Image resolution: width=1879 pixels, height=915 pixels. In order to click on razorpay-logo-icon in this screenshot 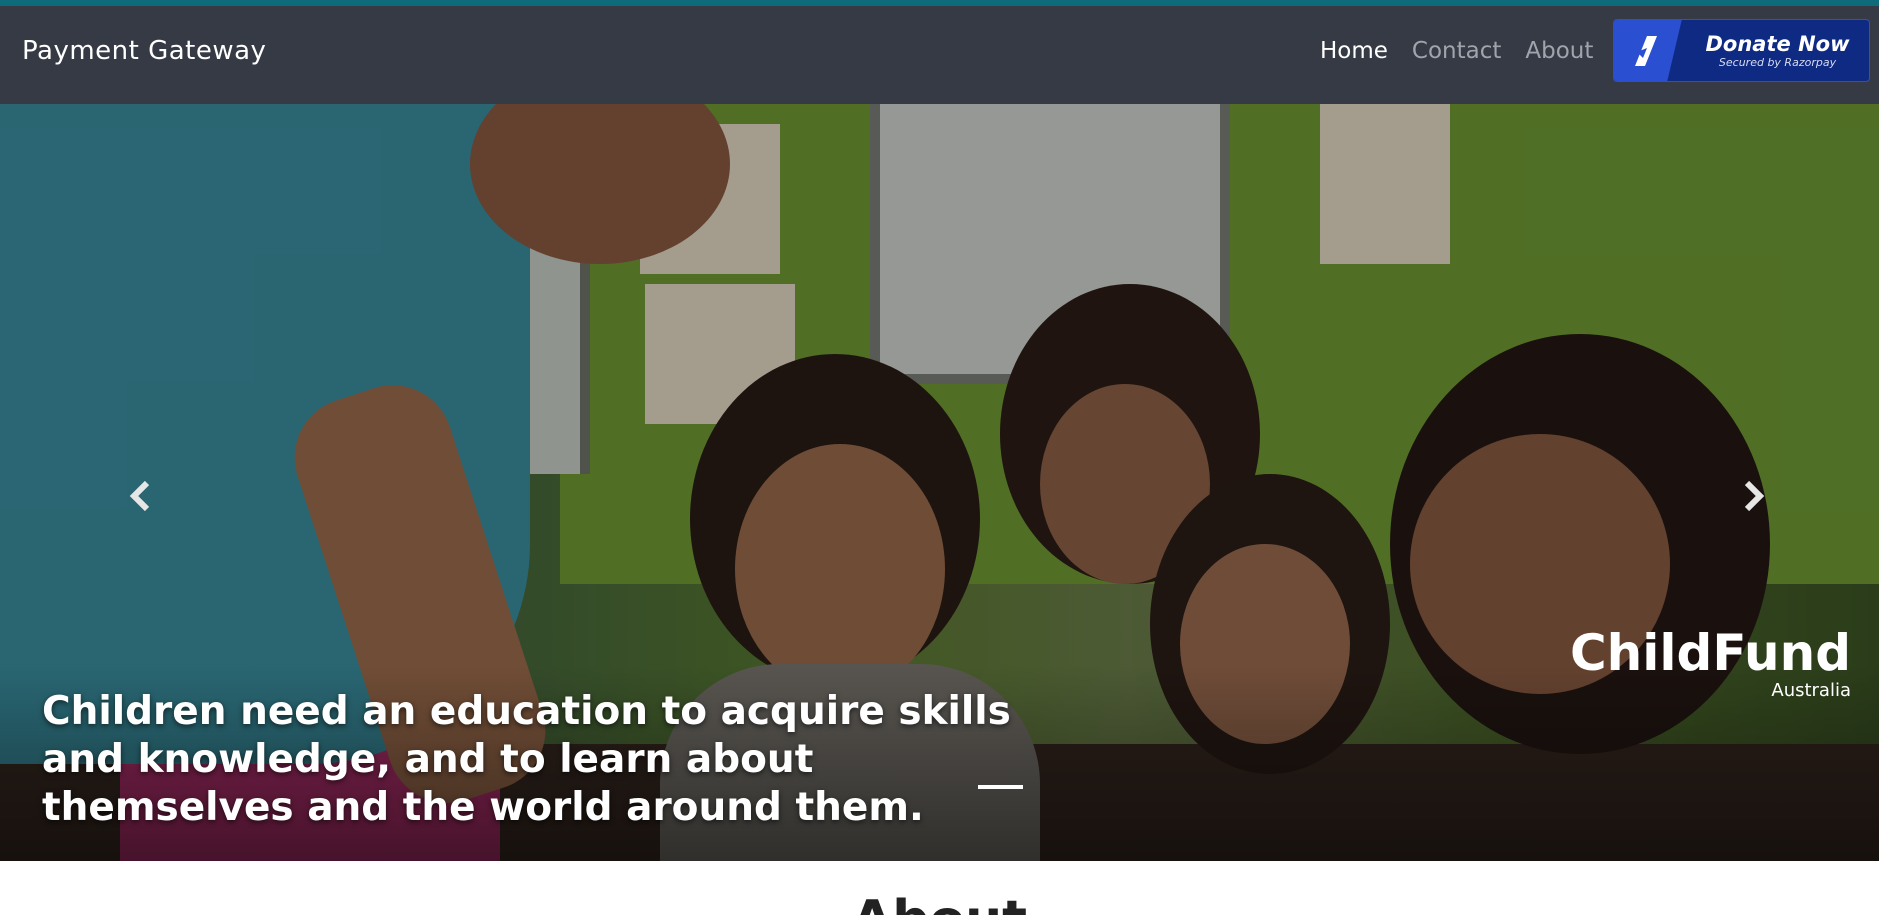, I will do `click(1648, 50)`.